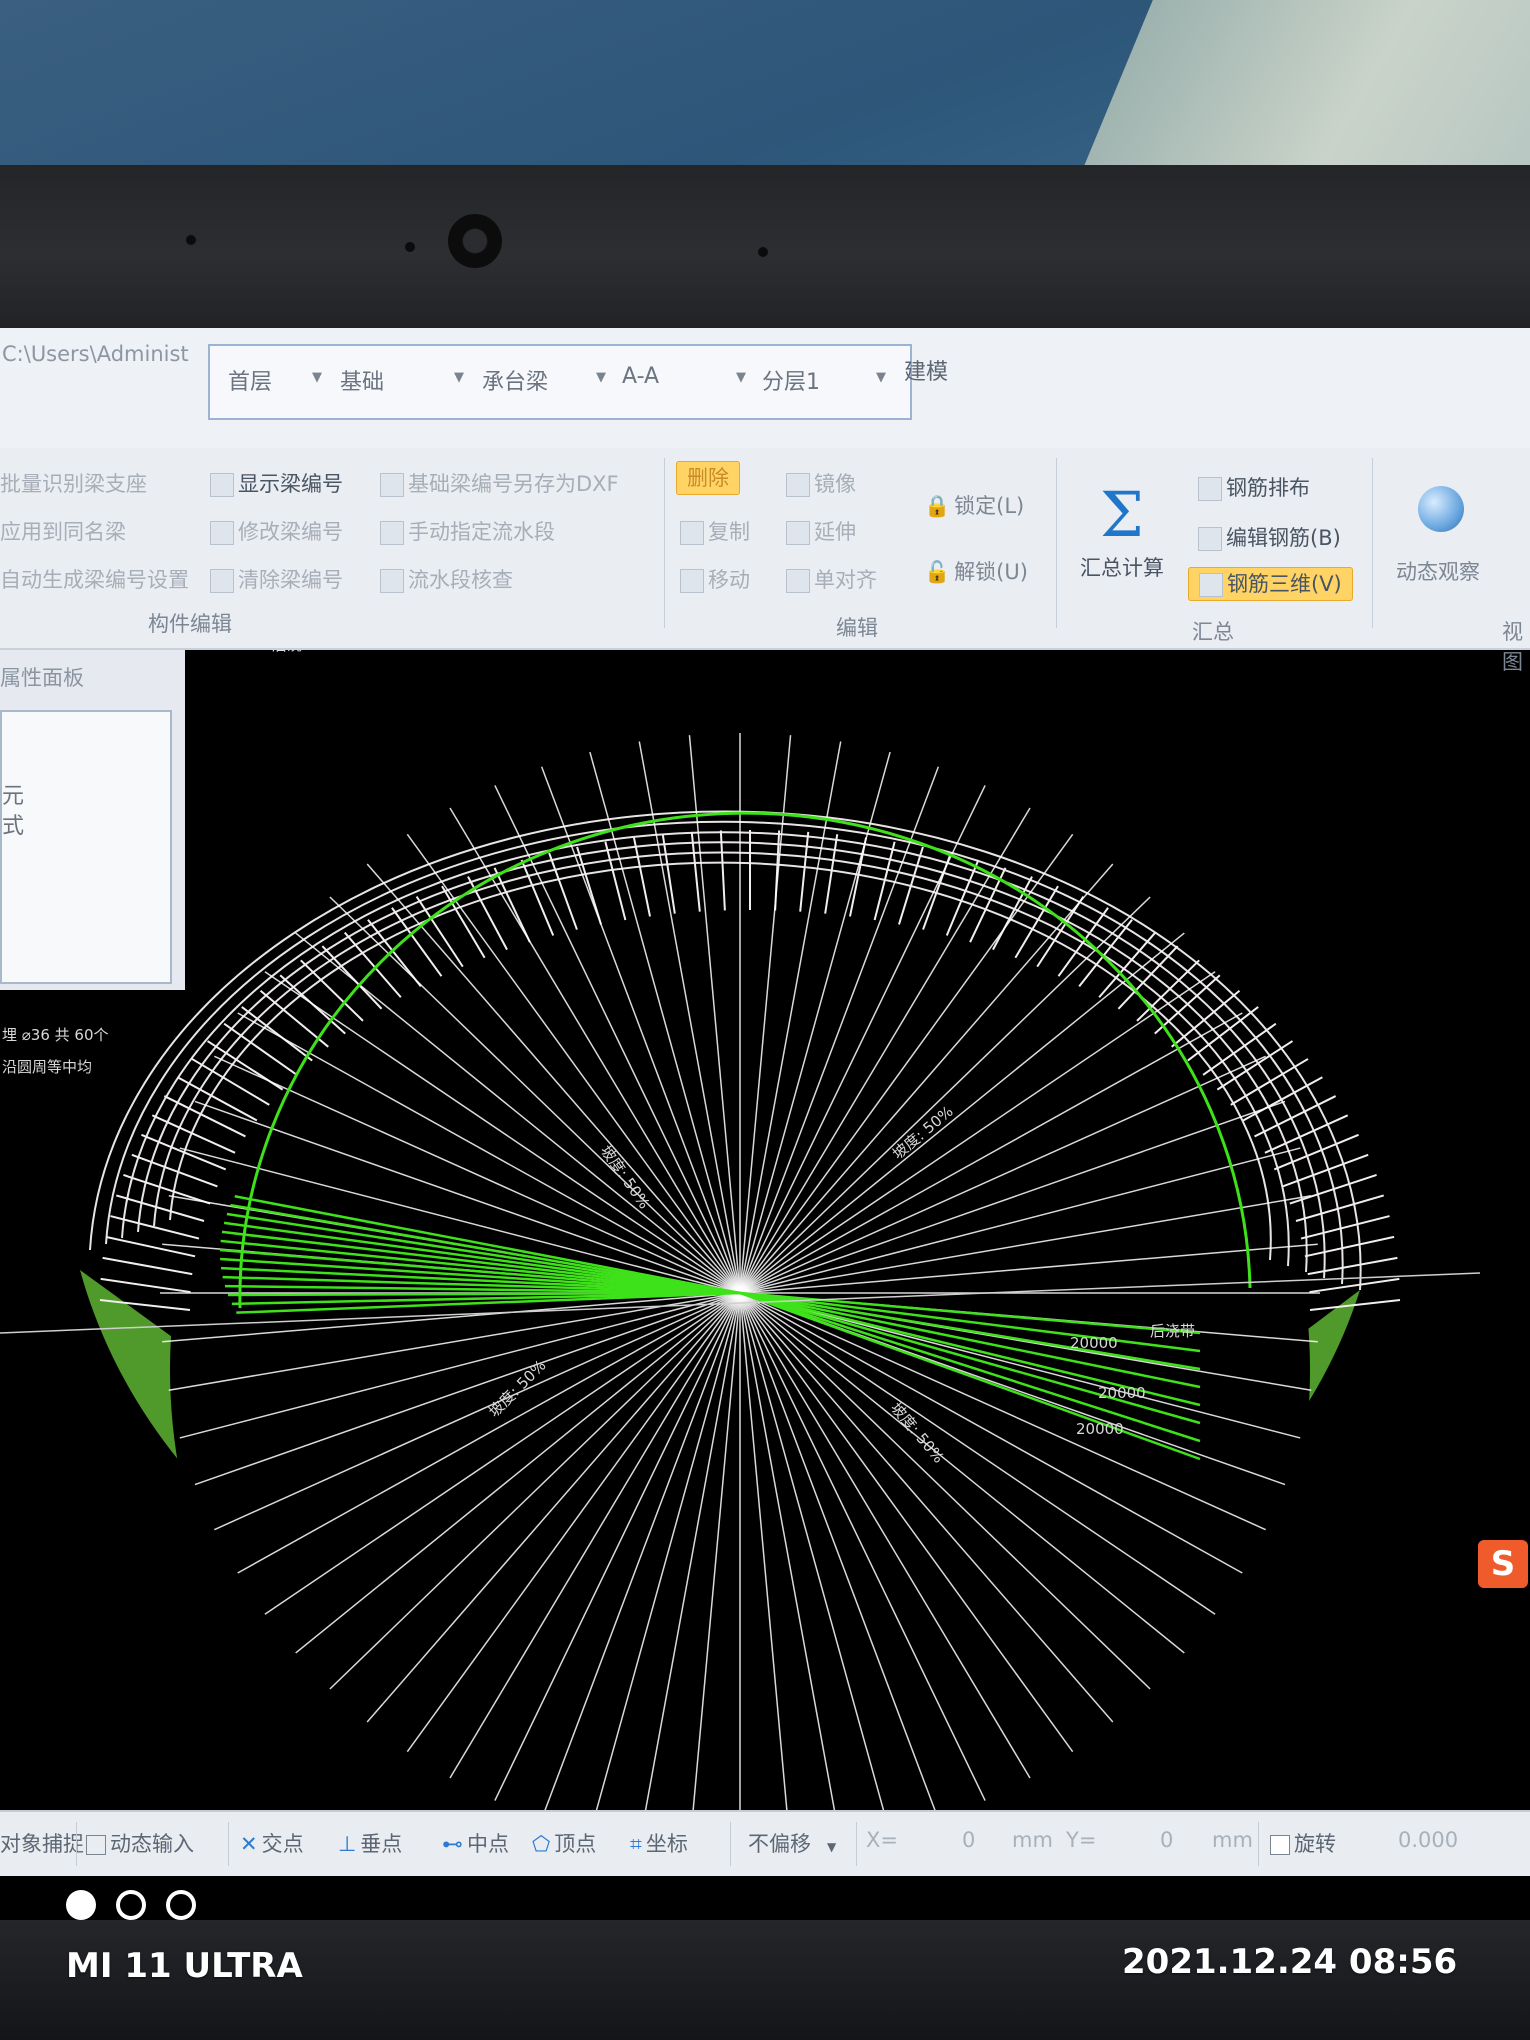 The image size is (1530, 2040). Describe the element at coordinates (1166, 1840) in the screenshot. I see `y-input: 0` at that location.